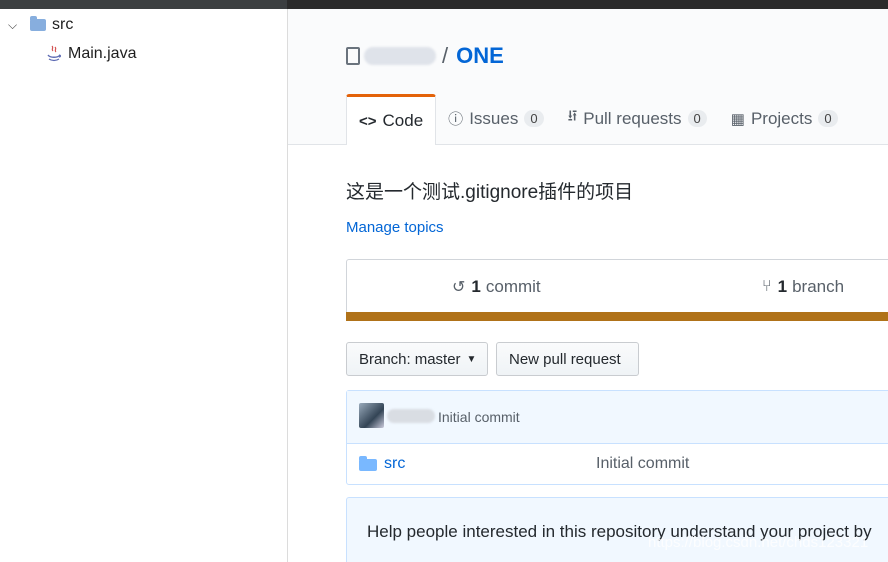 This screenshot has width=888, height=562. Describe the element at coordinates (385, 359) in the screenshot. I see `branch-prefix: Branch:` at that location.